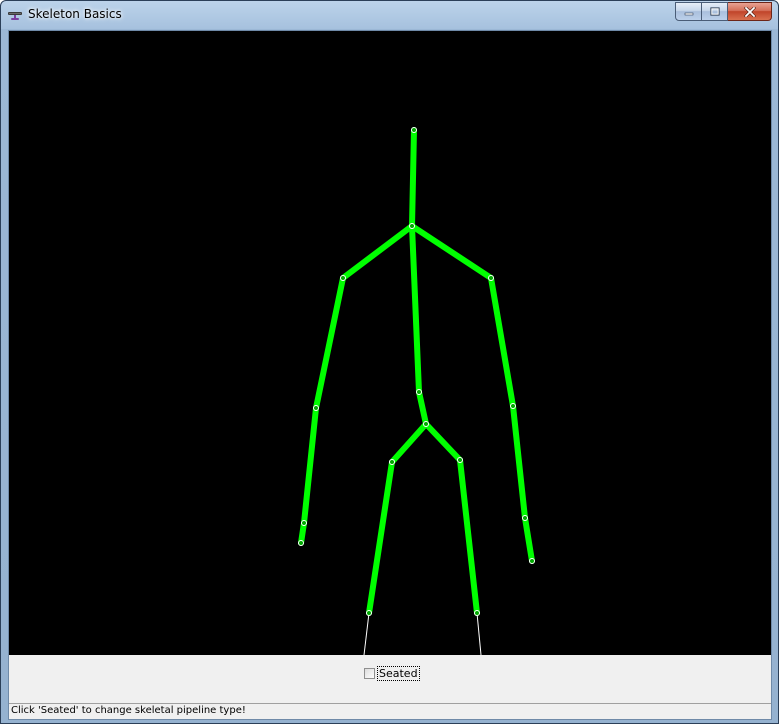 This screenshot has height=724, width=779. Describe the element at coordinates (302, 533) in the screenshot. I see `bone-left-hand` at that location.